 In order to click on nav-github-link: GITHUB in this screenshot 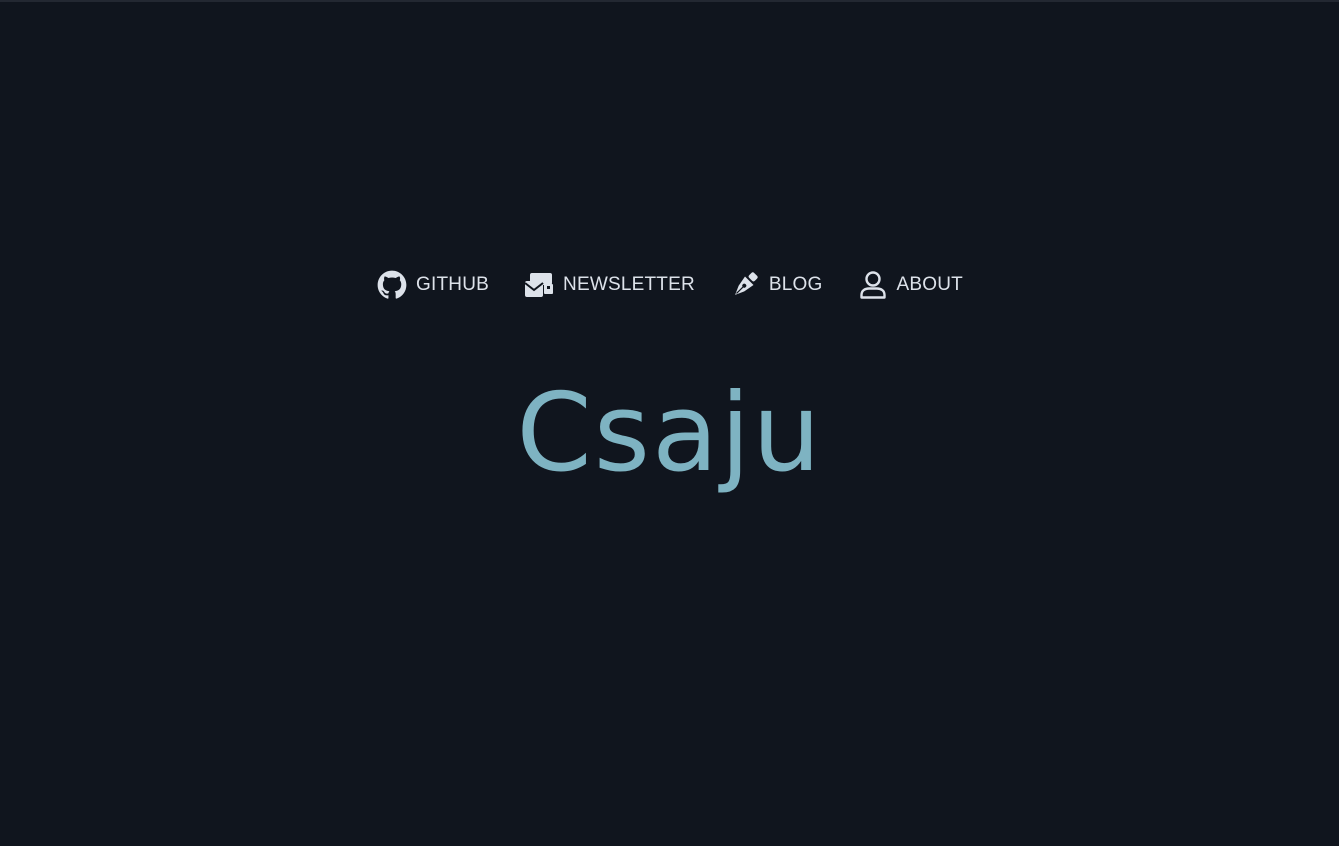, I will do `click(432, 285)`.